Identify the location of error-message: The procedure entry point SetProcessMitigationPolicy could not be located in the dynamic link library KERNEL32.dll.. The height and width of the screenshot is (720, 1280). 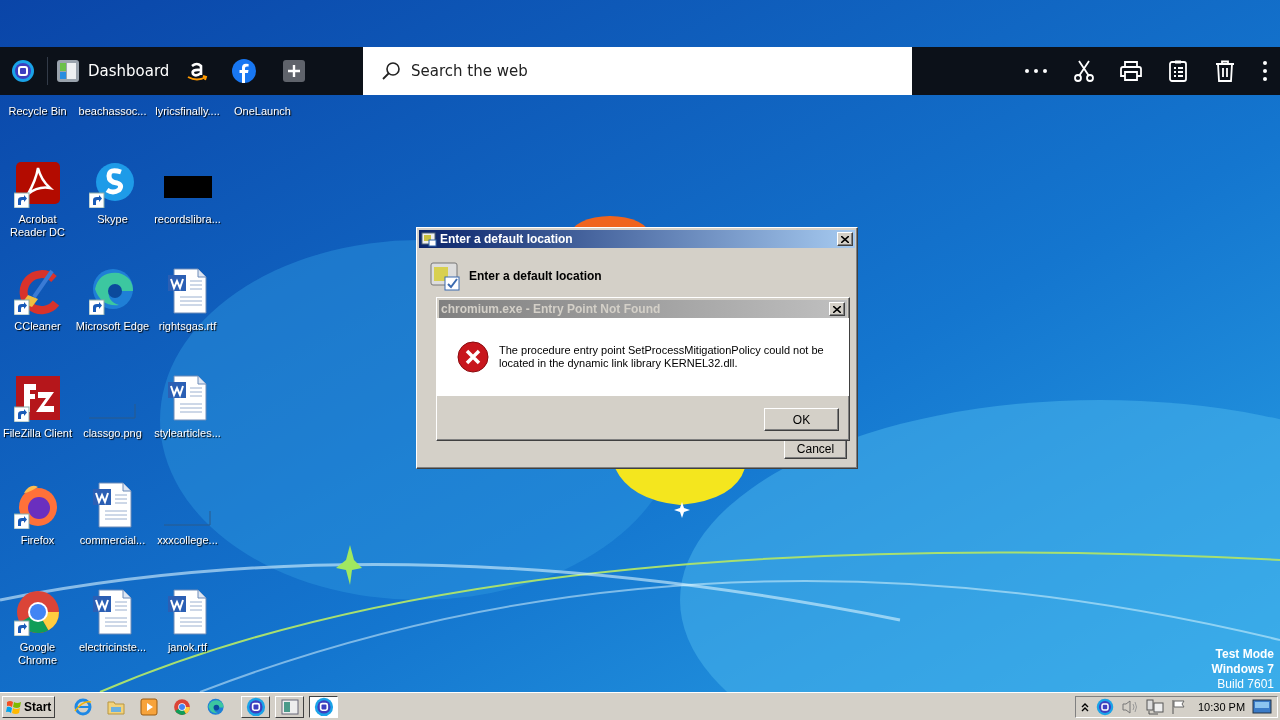
(662, 357).